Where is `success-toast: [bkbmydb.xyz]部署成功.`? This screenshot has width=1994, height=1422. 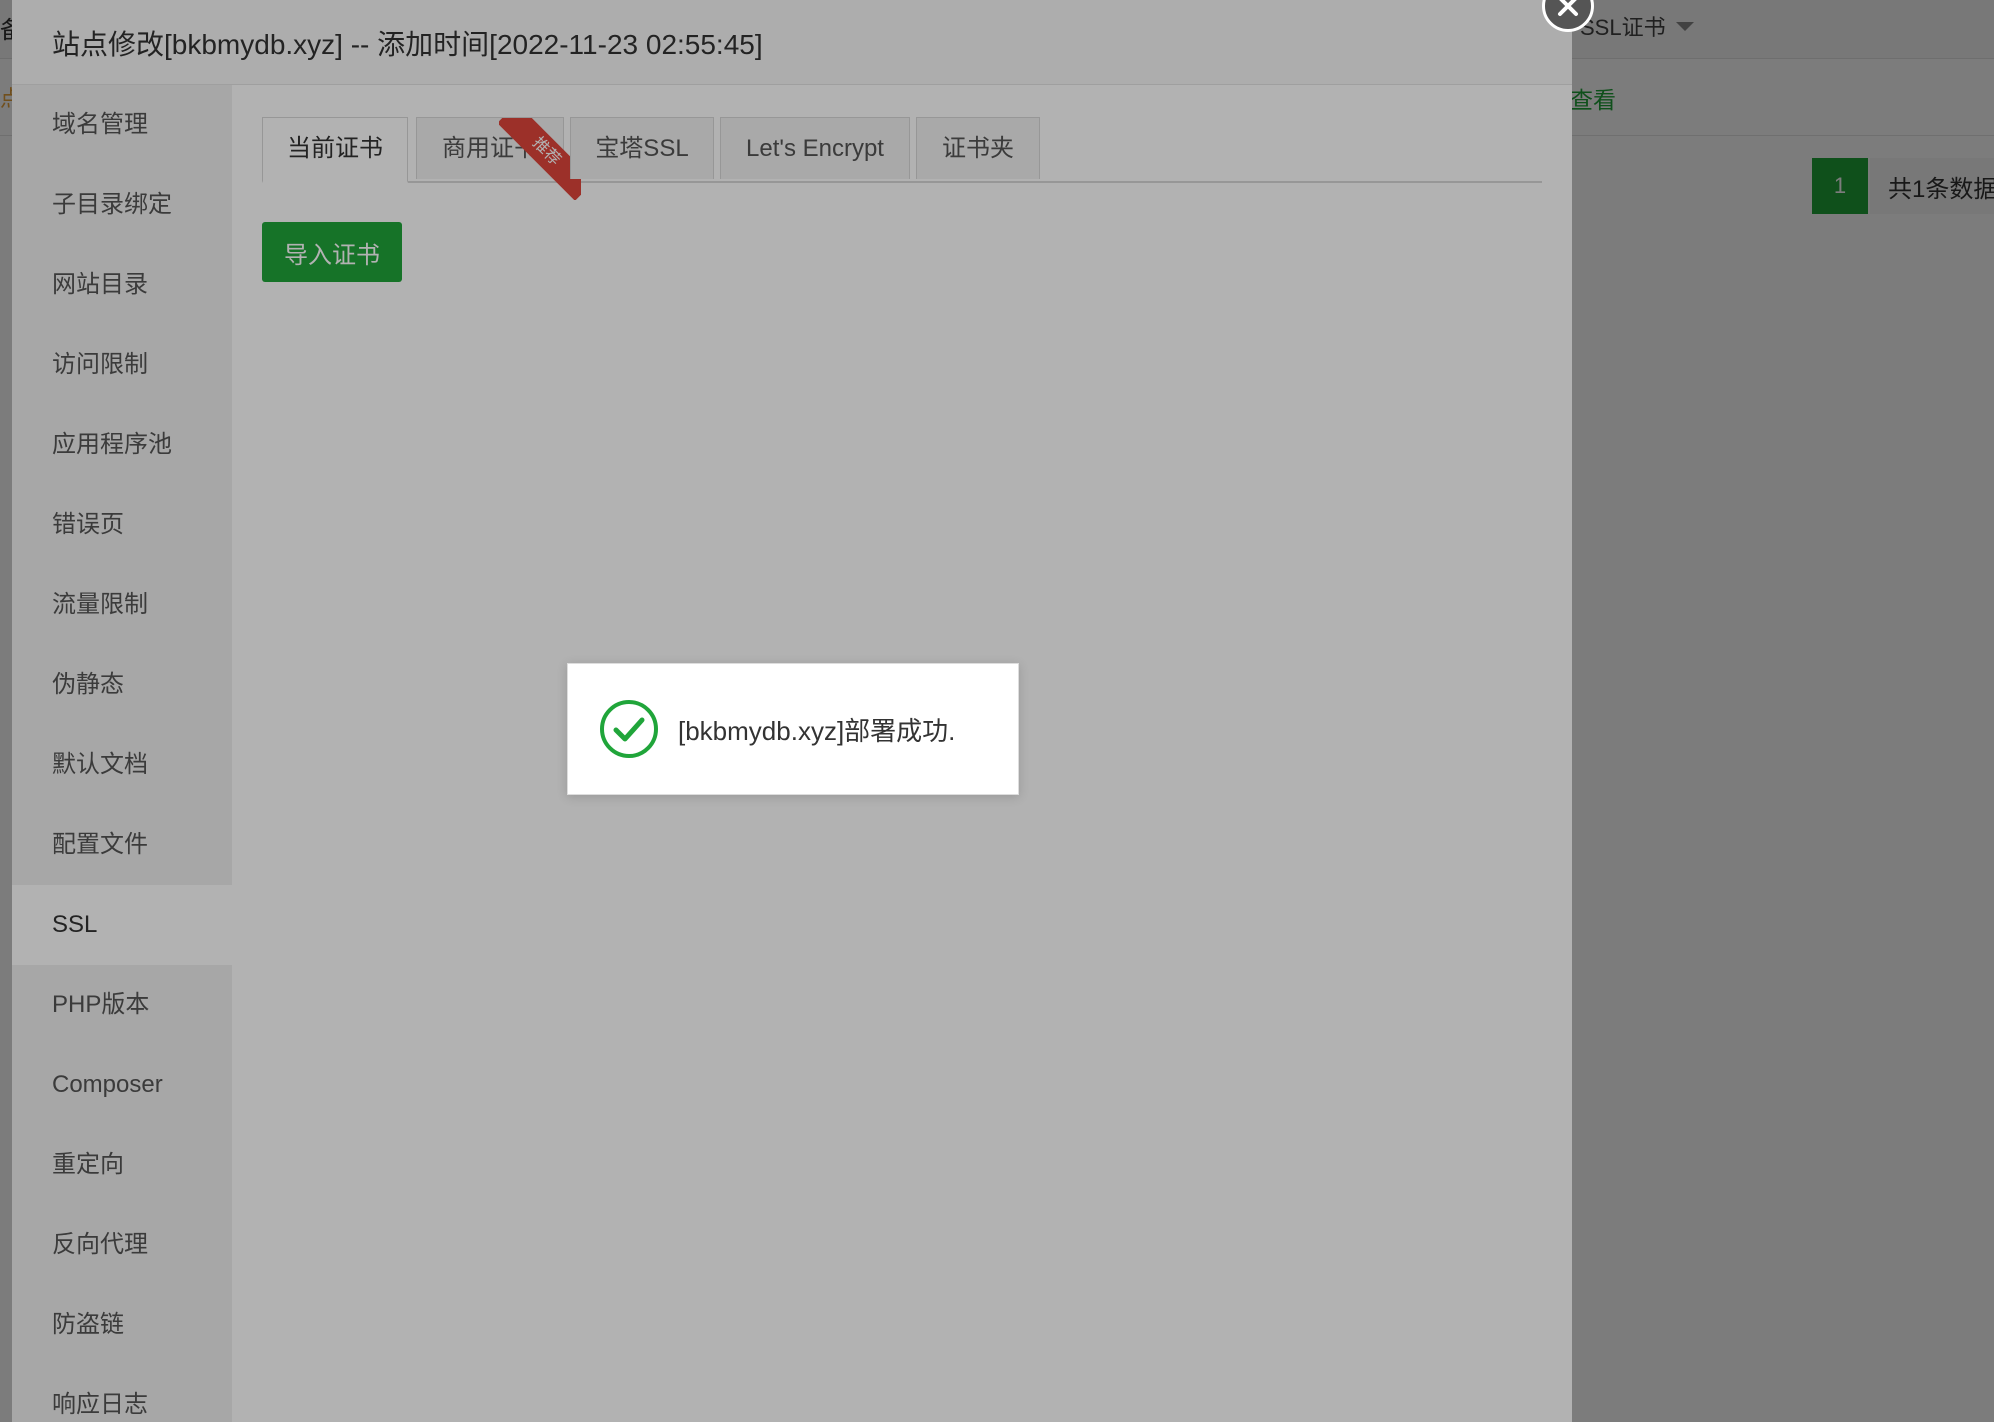
success-toast: [bkbmydb.xyz]部署成功. is located at coordinates (793, 729).